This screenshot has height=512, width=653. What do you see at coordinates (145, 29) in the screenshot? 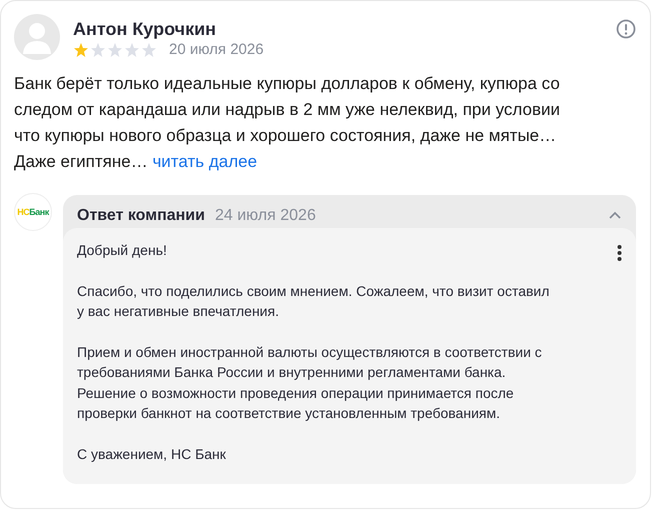
I see `author-name: Антон Курочкин` at bounding box center [145, 29].